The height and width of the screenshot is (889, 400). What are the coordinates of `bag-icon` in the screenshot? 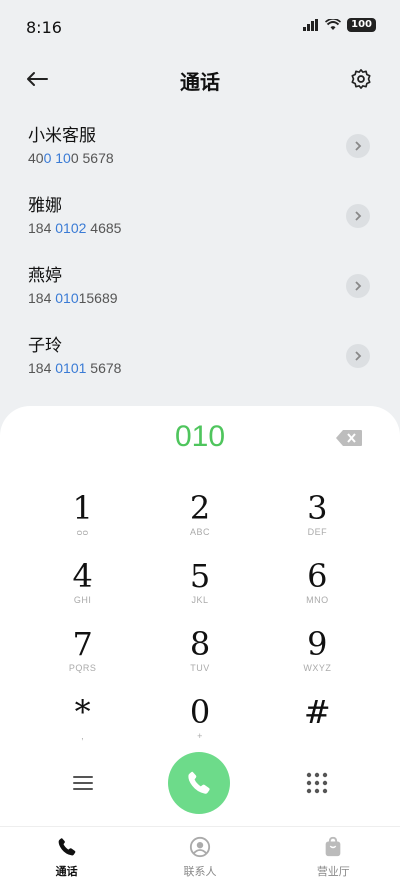 It's located at (333, 847).